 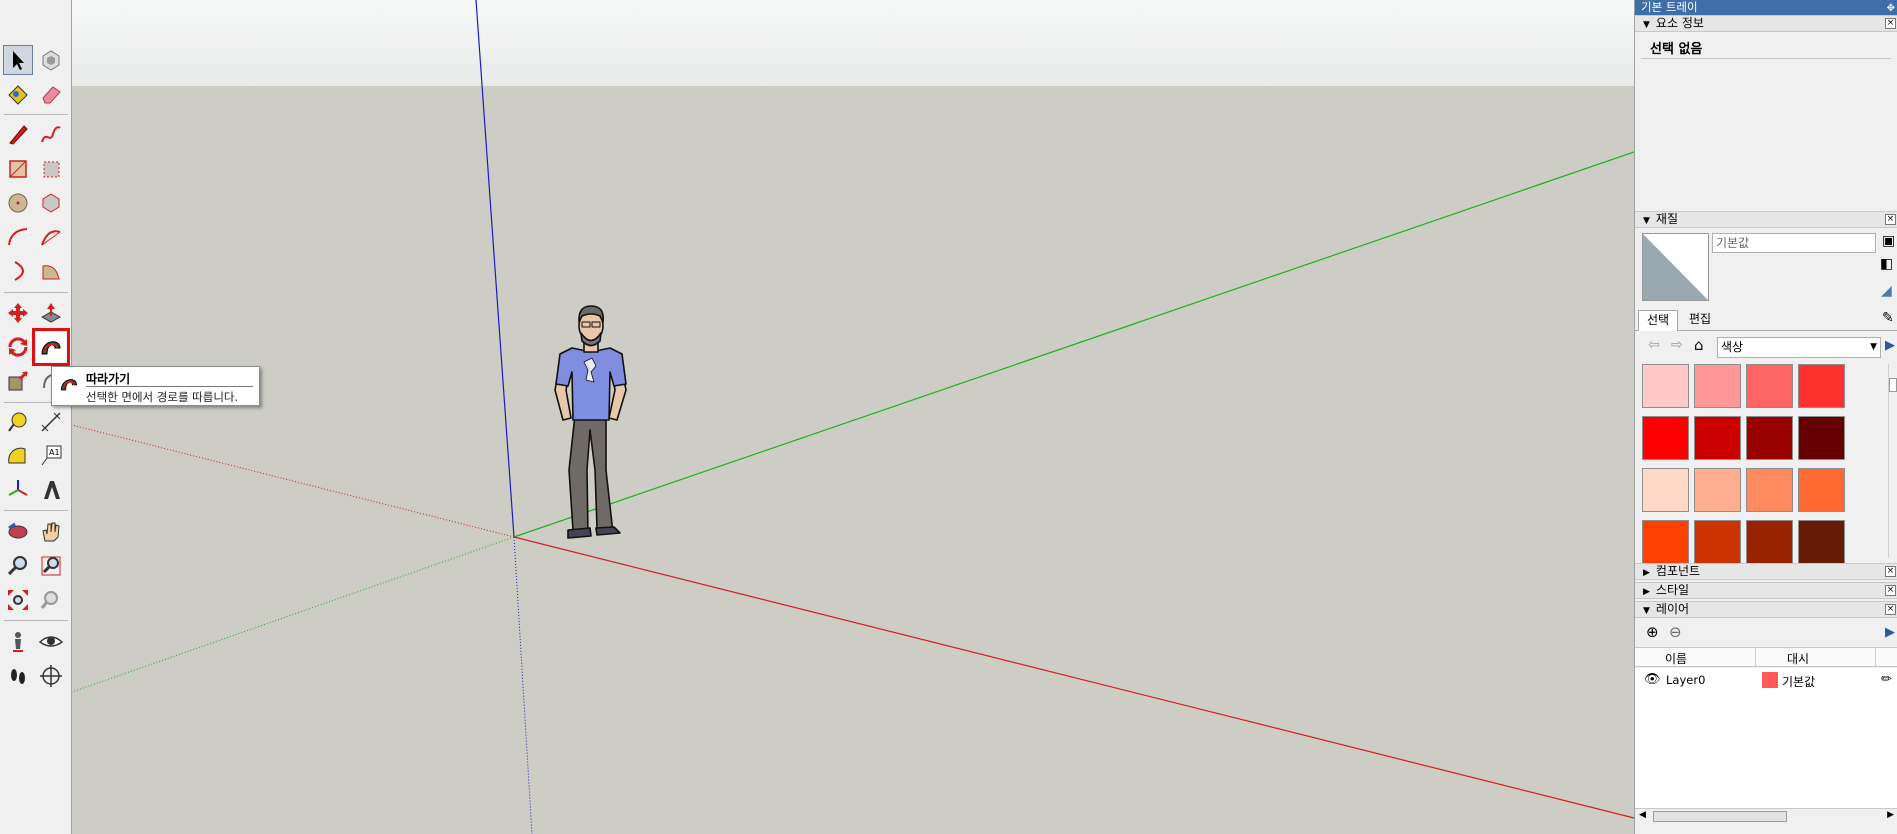 What do you see at coordinates (1890, 815) in the screenshot?
I see `scroll-right-icon: ▶` at bounding box center [1890, 815].